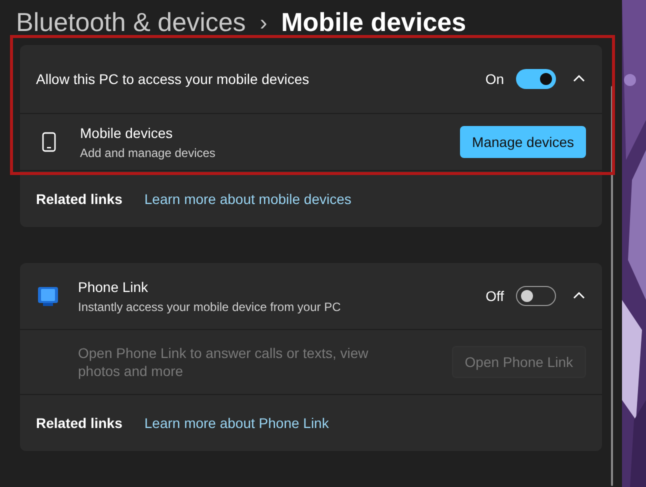  Describe the element at coordinates (612, 286) in the screenshot. I see `scrollbar` at that location.